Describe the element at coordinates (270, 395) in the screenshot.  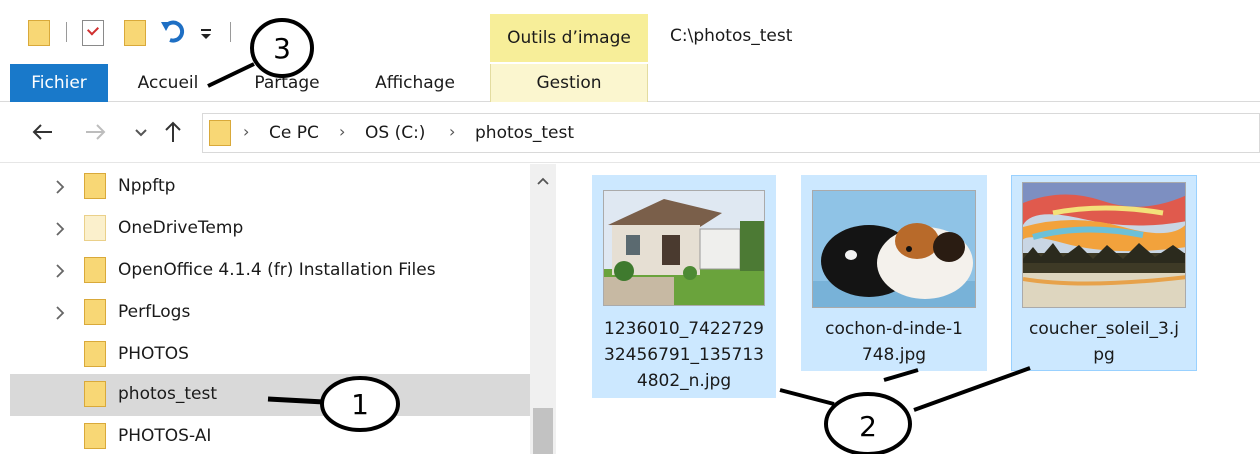
I see `tree-item-photos-test: photos_test` at that location.